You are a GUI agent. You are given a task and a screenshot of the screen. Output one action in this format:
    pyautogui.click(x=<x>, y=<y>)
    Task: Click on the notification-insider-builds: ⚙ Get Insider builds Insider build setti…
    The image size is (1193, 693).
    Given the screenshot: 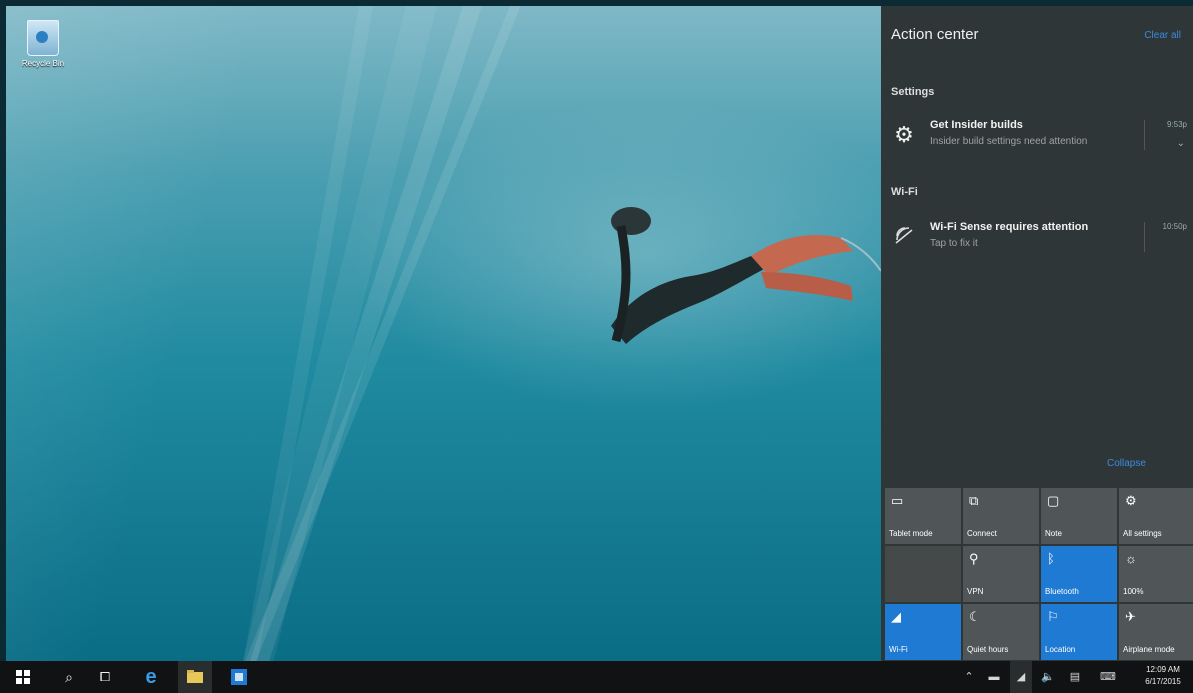 What is the action you would take?
    pyautogui.click(x=1039, y=139)
    